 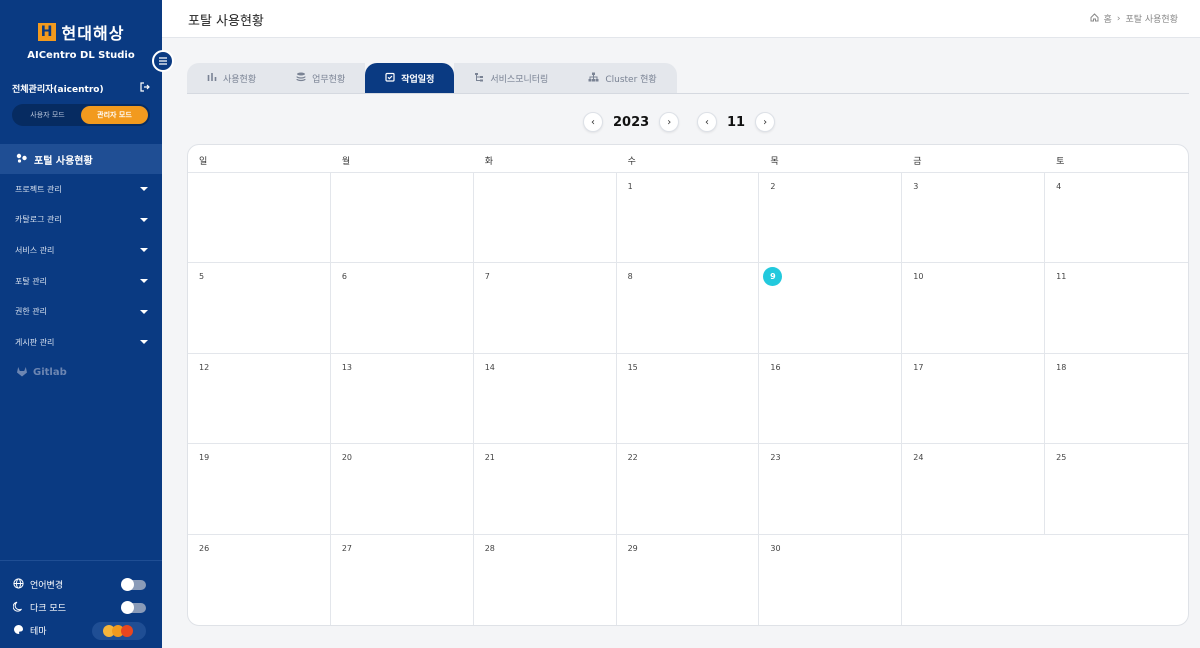 I want to click on gitlab-icon, so click(x=22, y=373).